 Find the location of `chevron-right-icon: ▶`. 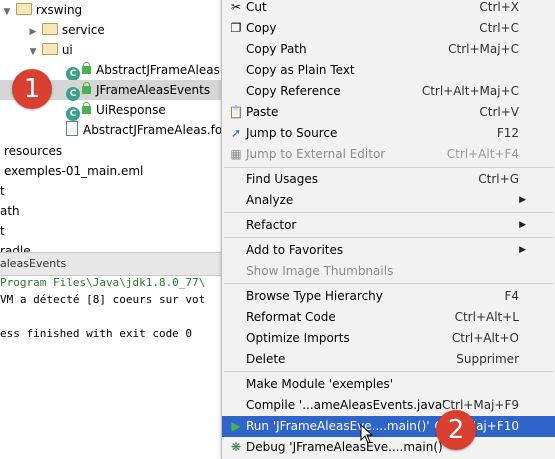

chevron-right-icon: ▶ is located at coordinates (33, 32).